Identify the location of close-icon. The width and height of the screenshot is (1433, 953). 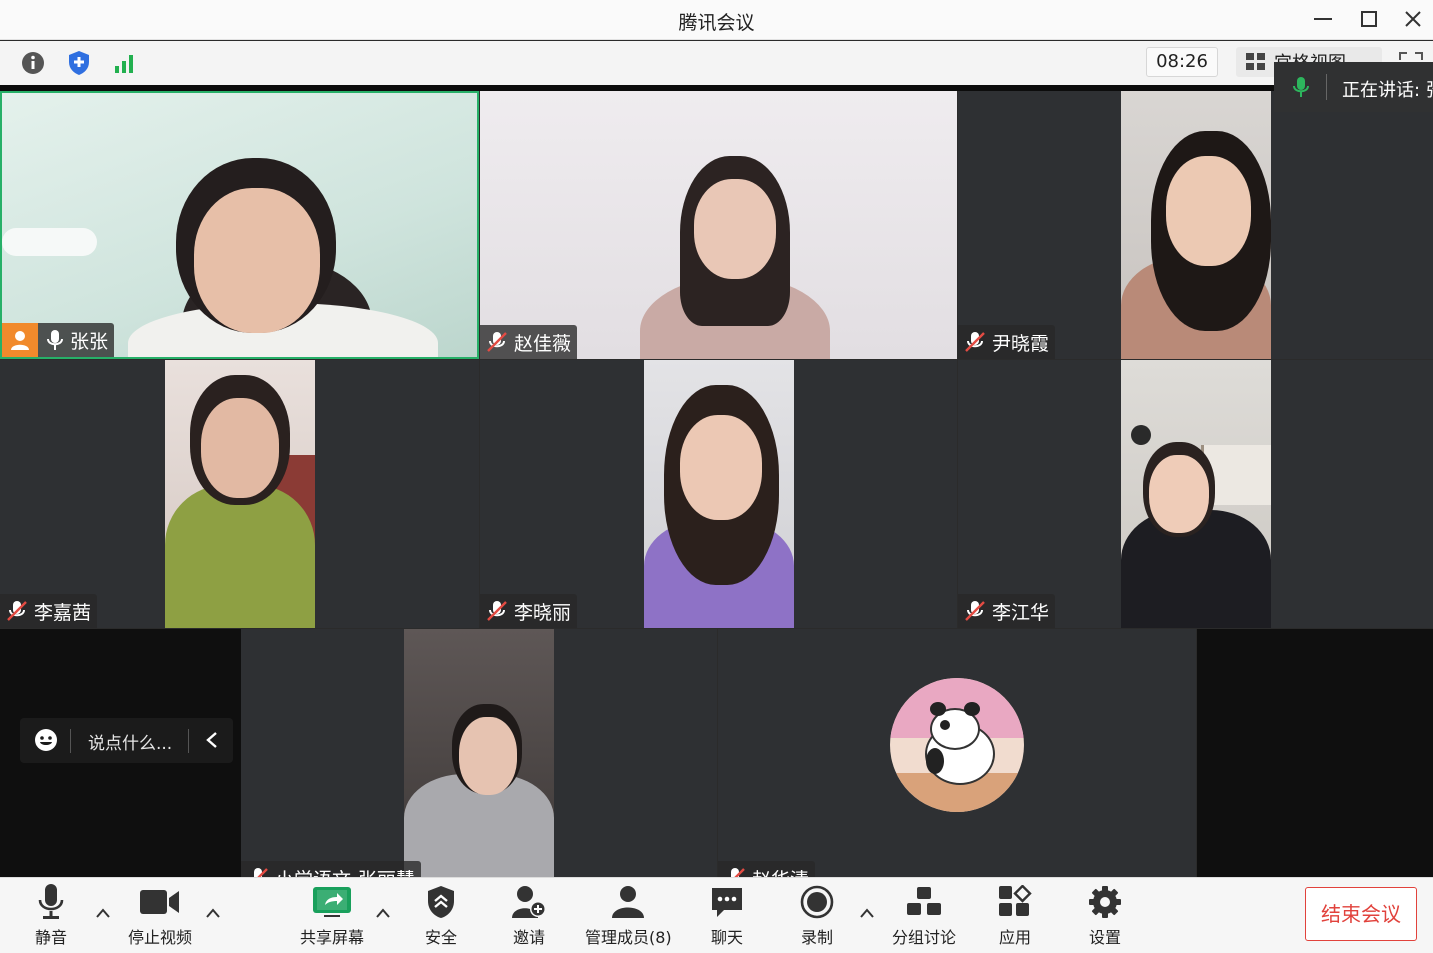
(1413, 19).